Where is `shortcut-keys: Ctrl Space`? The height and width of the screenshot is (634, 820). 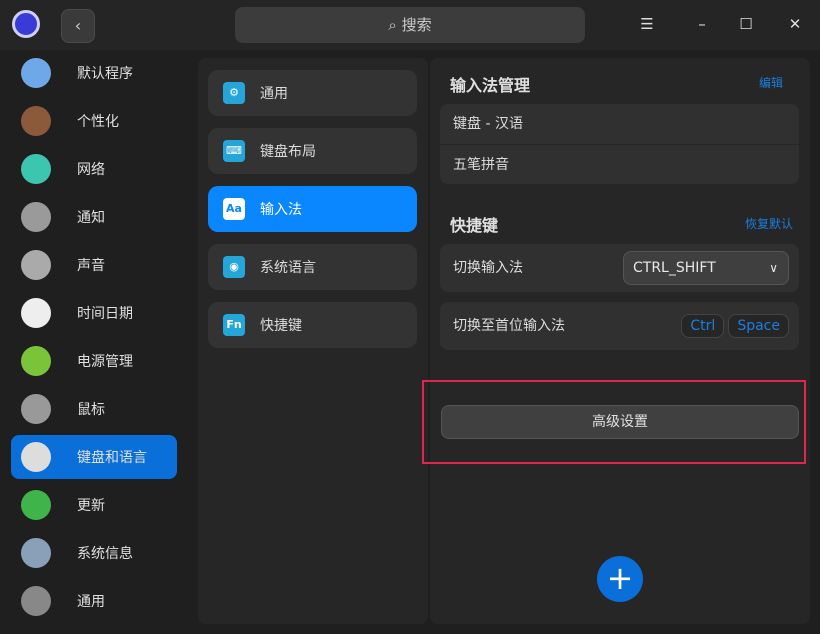
shortcut-keys: Ctrl Space is located at coordinates (733, 326).